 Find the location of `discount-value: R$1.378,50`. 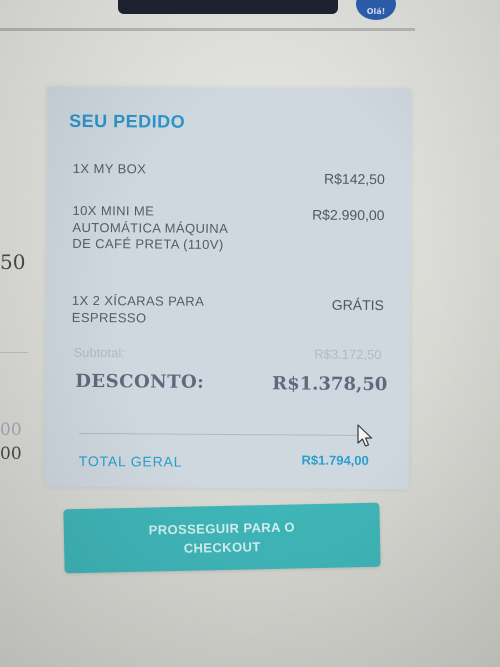

discount-value: R$1.378,50 is located at coordinates (330, 384).